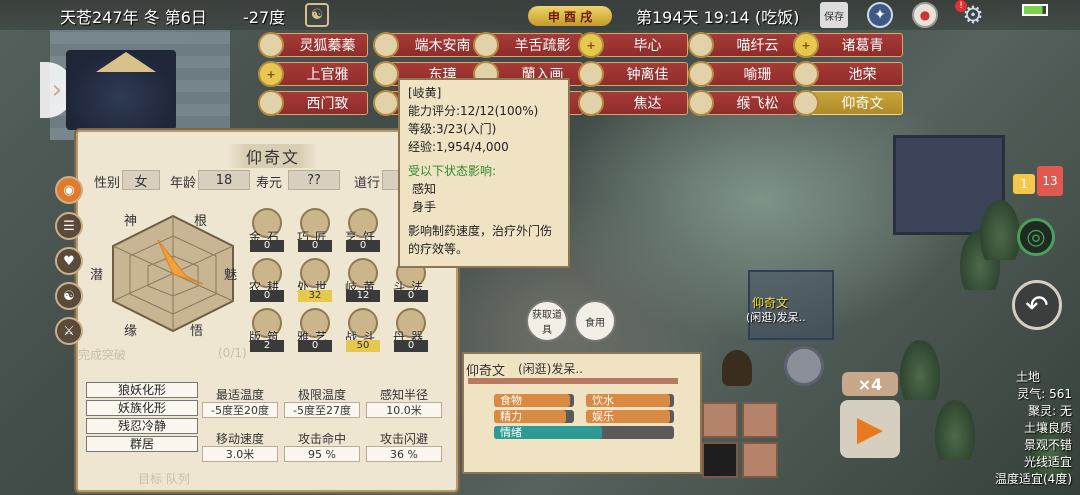  What do you see at coordinates (183, 183) in the screenshot?
I see `age-label: 年龄` at bounding box center [183, 183].